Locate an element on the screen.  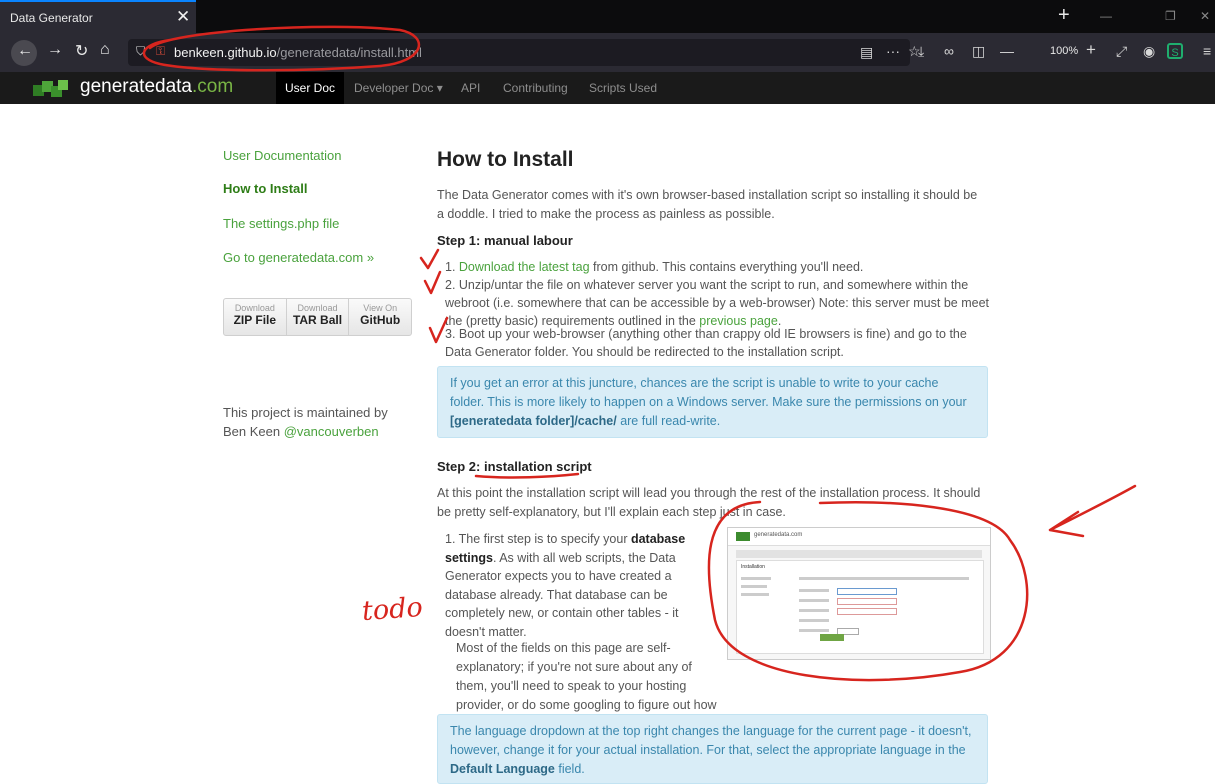
page-title: How to Install is located at coordinates (505, 159).